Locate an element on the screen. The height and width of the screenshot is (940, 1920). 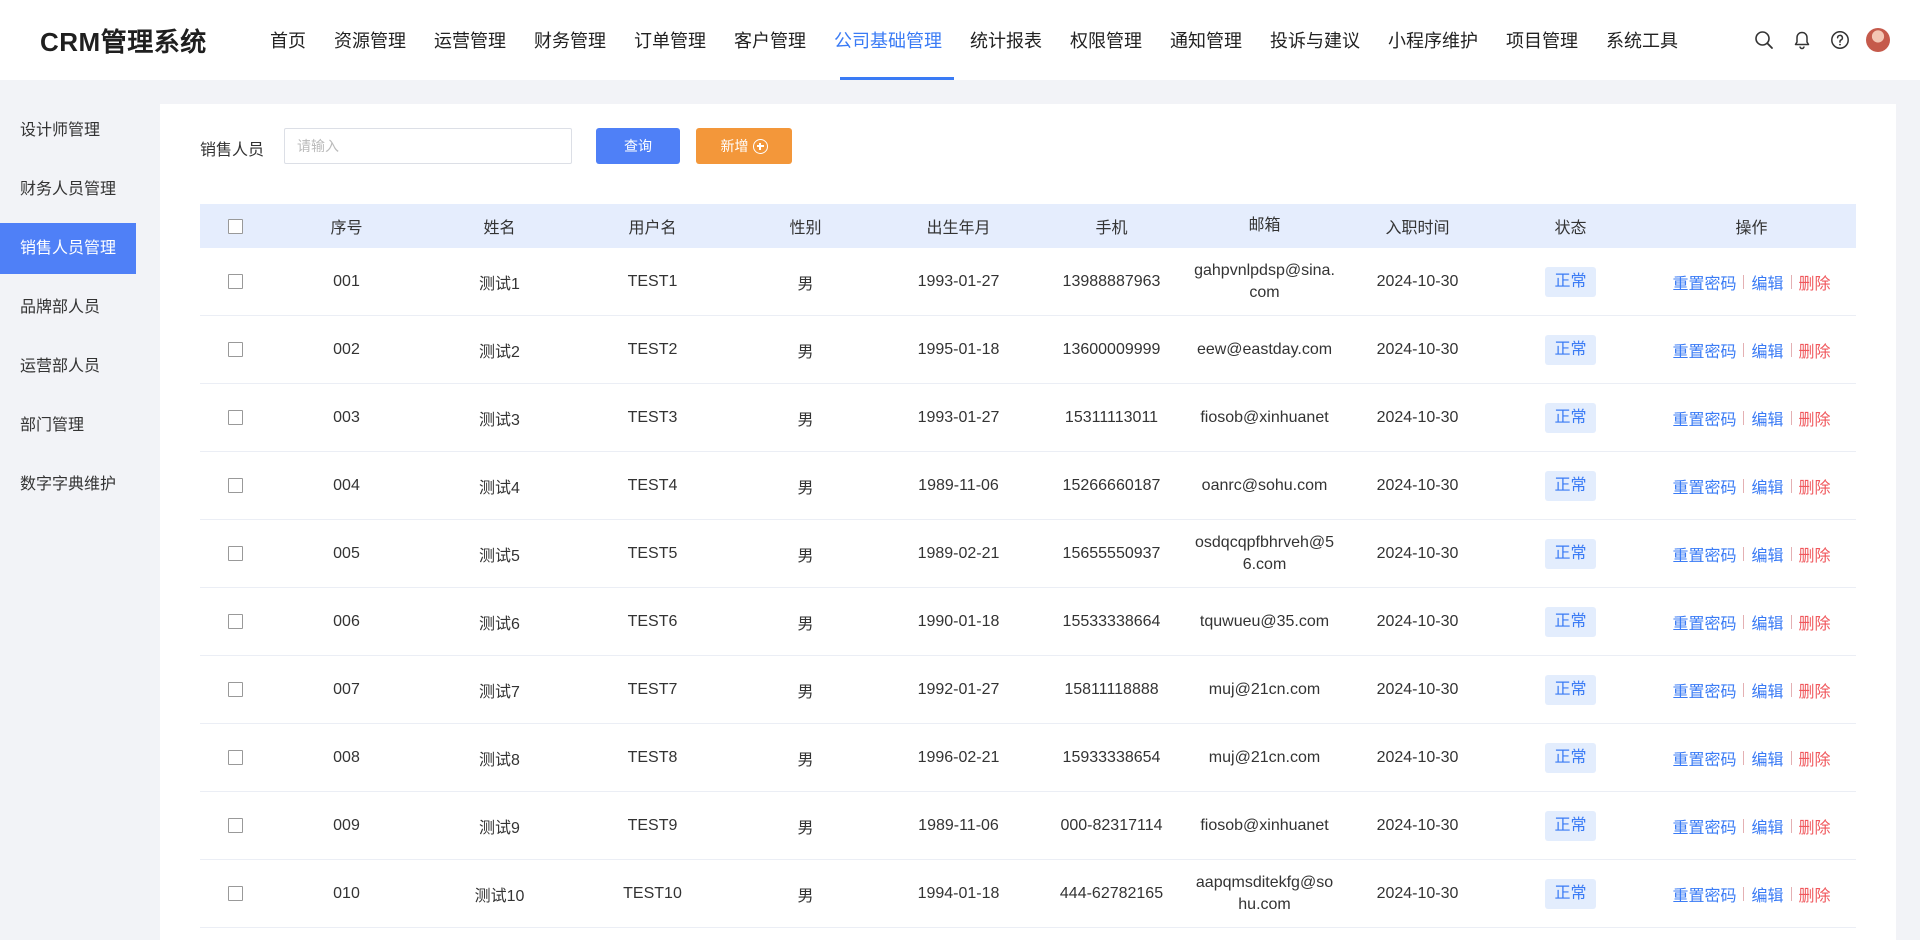
cell-phone: 13600009999 is located at coordinates (1111, 349).